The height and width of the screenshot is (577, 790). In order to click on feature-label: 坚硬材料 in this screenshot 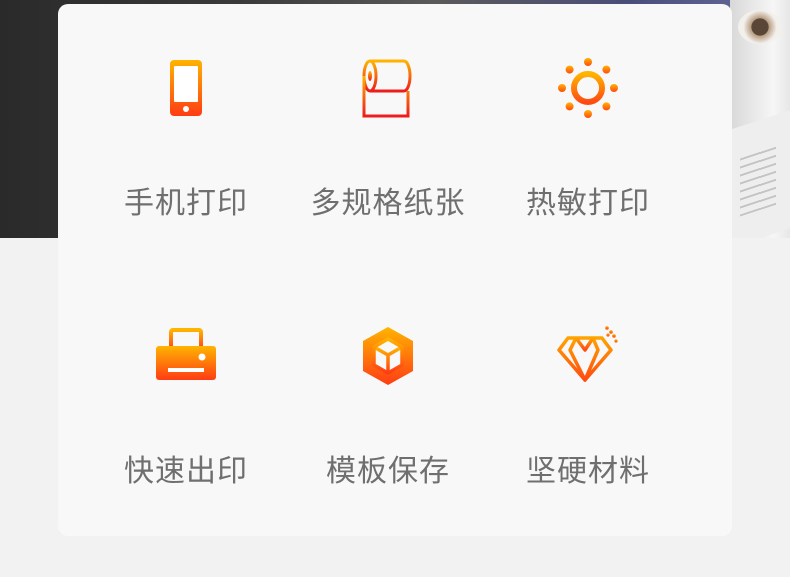, I will do `click(588, 471)`.